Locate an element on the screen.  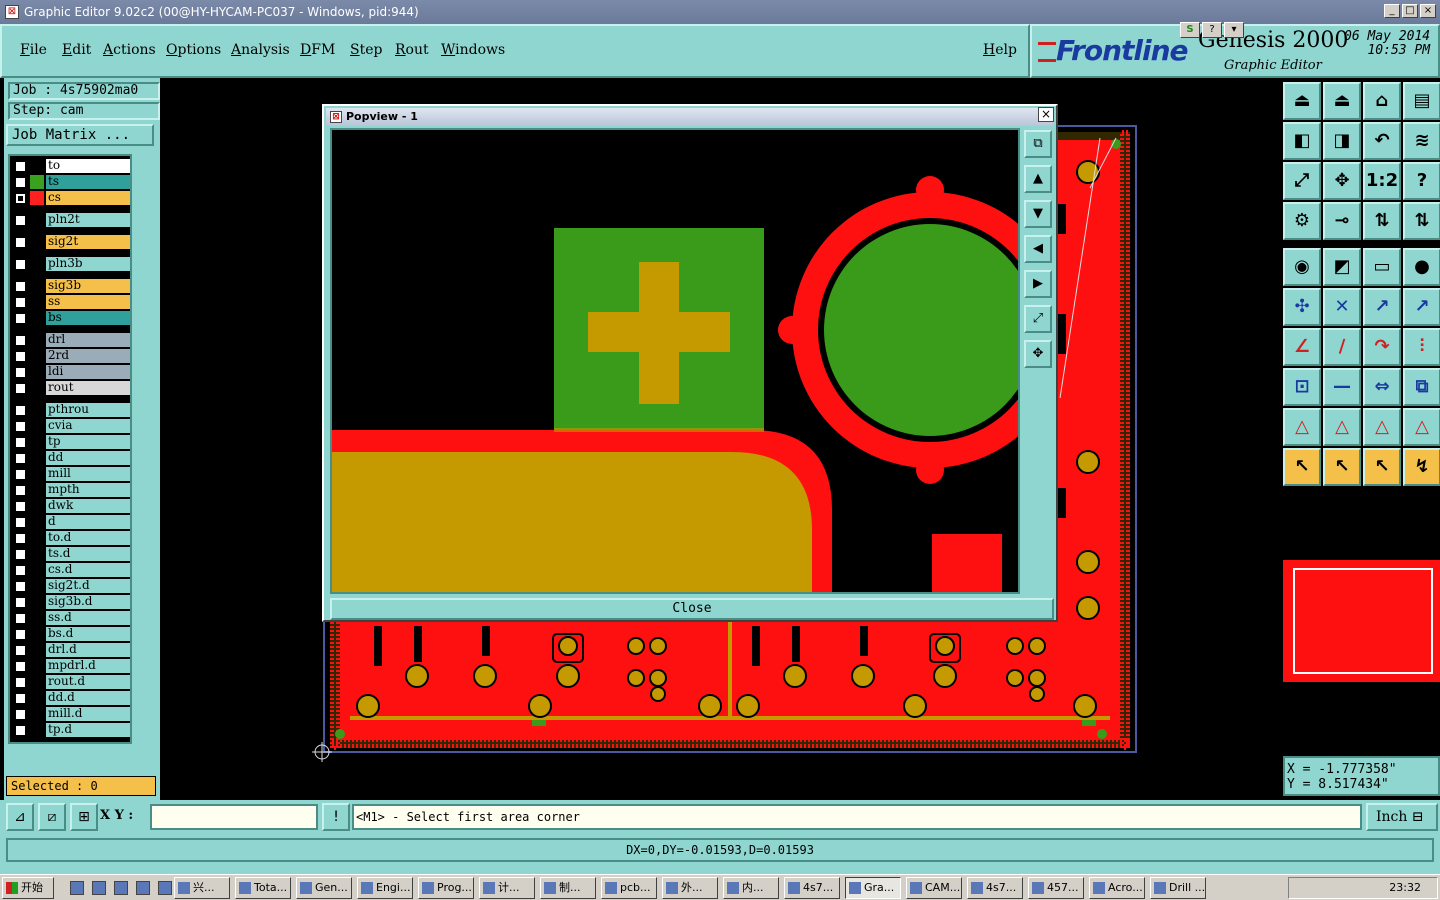
menu-actions: Actions is located at coordinates (129, 50).